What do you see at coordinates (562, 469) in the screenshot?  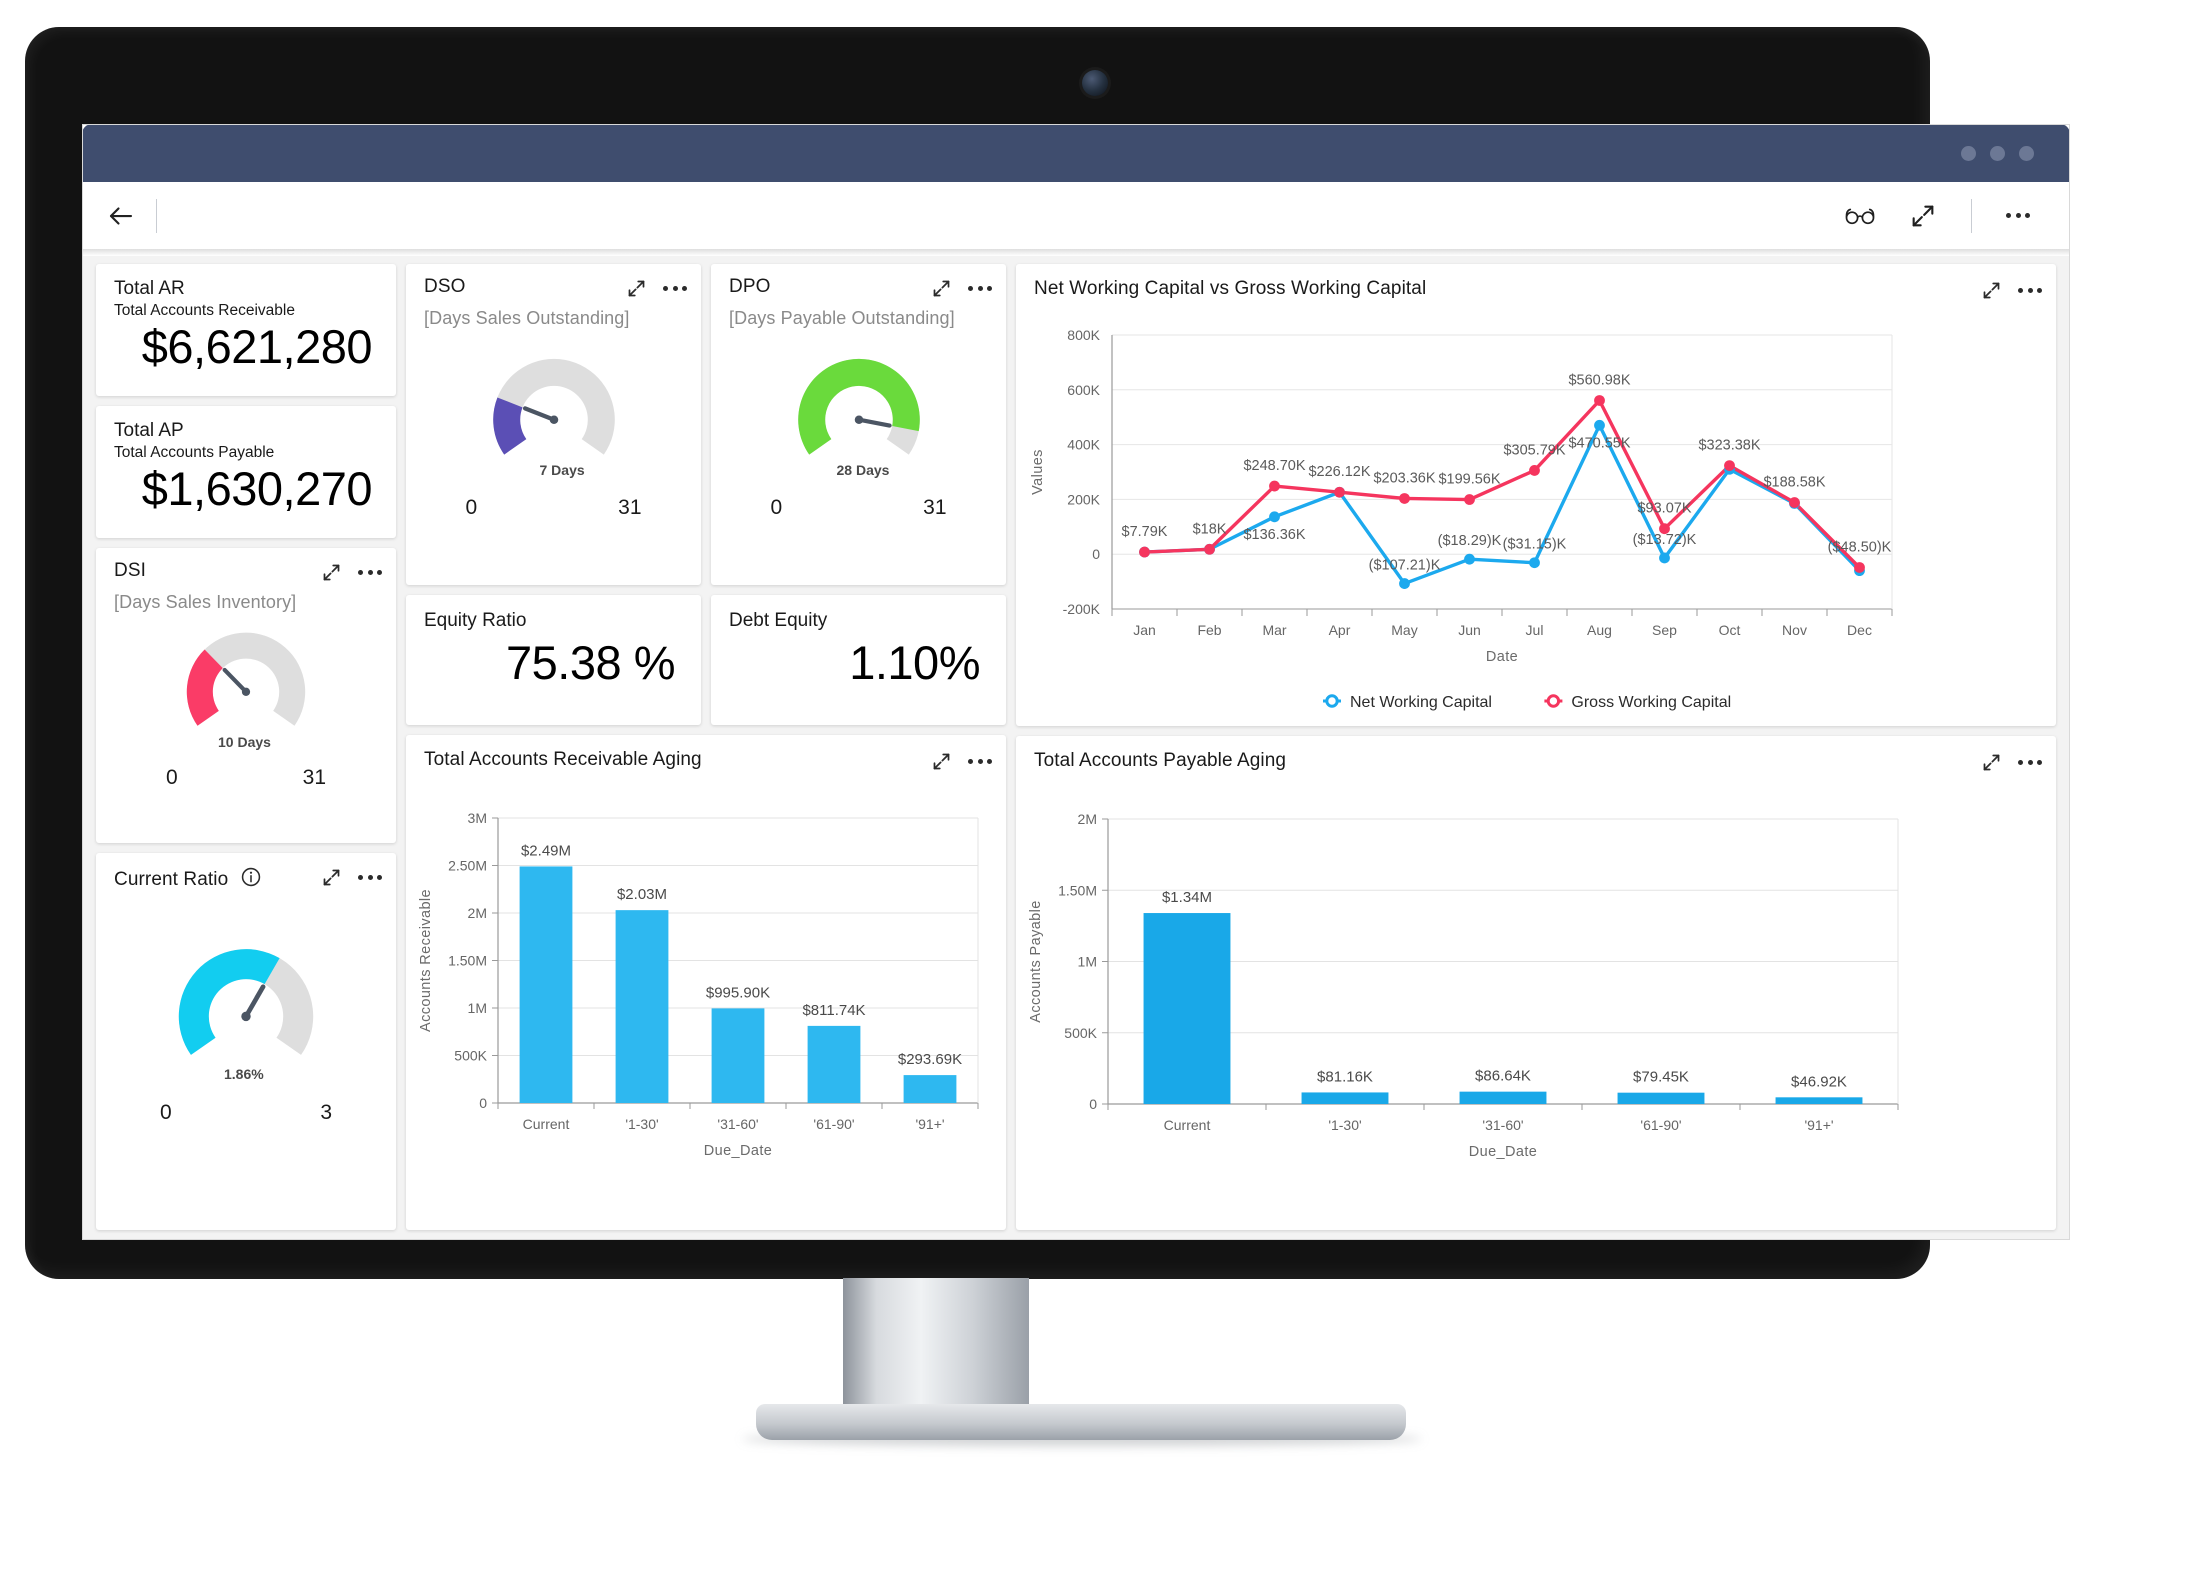 I see `gauge-value-label: 7 Days` at bounding box center [562, 469].